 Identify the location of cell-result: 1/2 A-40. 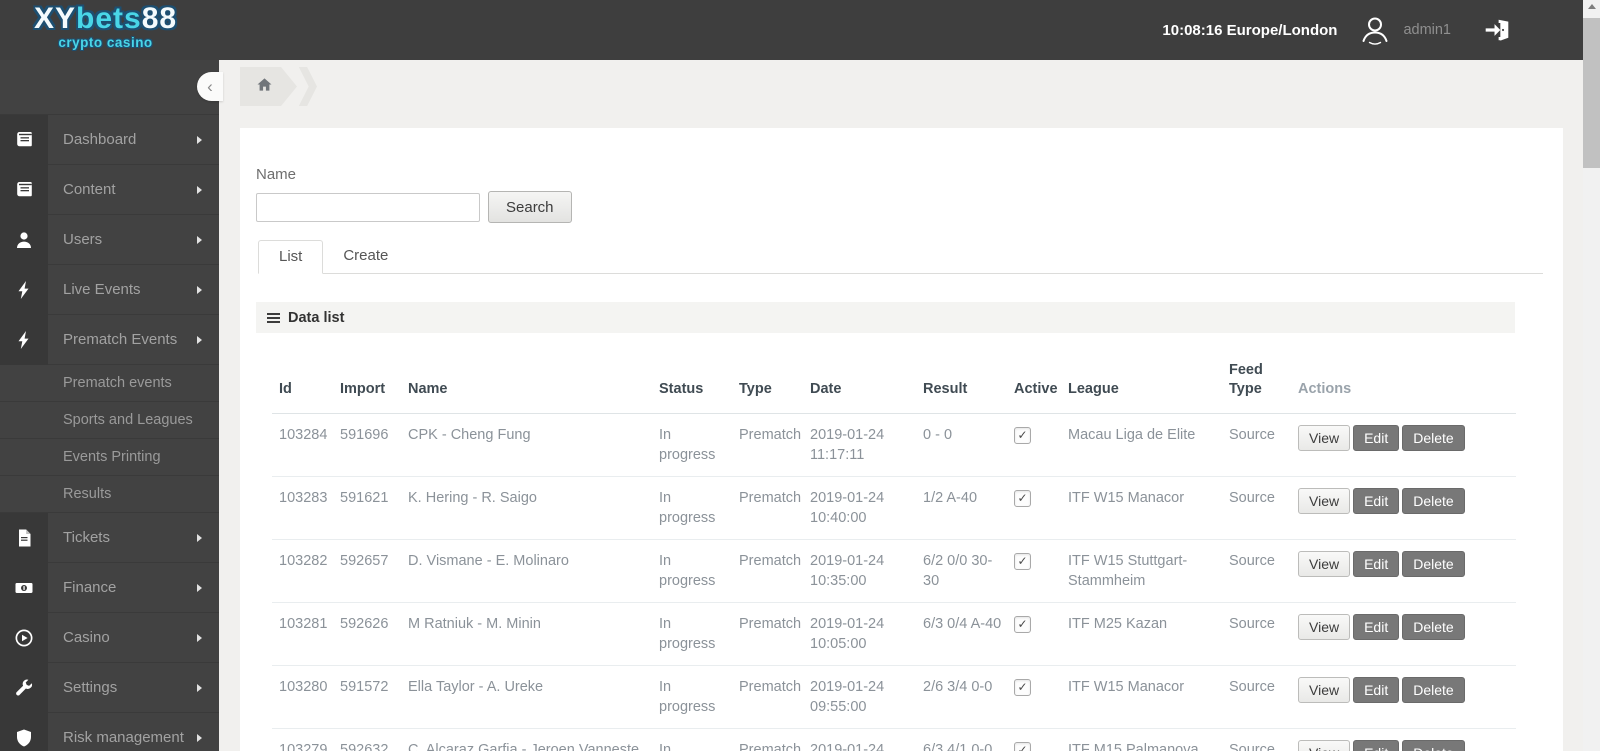
(968, 508).